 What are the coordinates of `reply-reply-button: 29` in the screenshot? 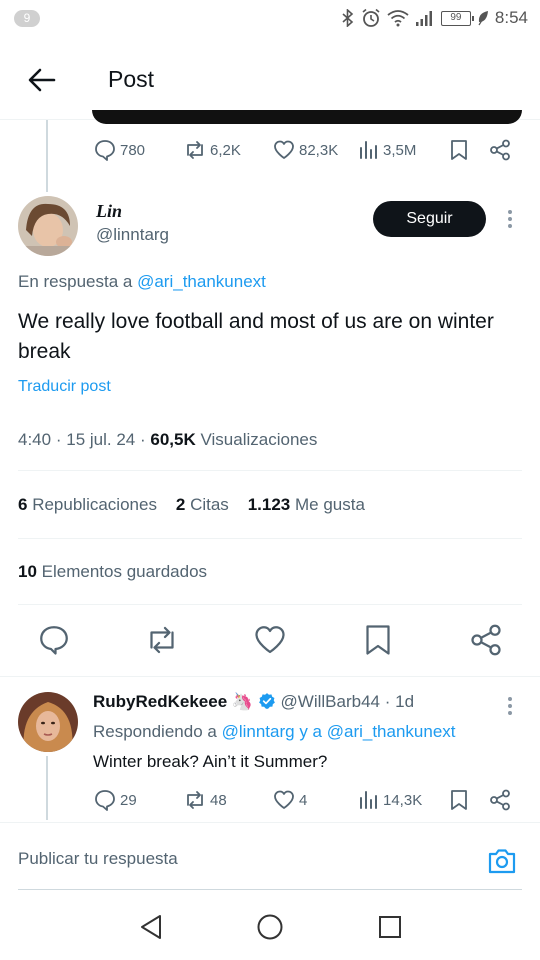 It's located at (115, 800).